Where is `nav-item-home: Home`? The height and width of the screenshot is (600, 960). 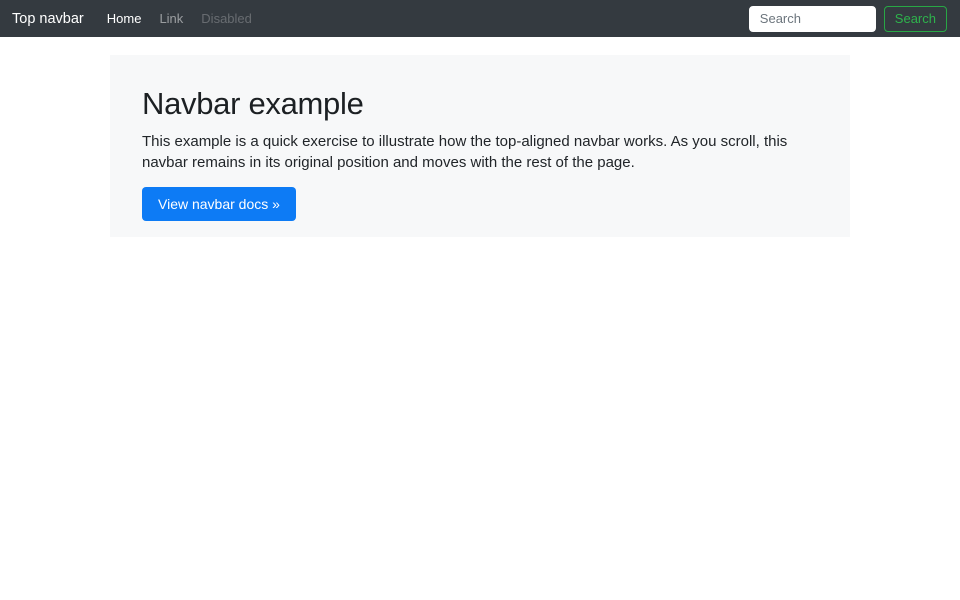 nav-item-home: Home is located at coordinates (124, 19).